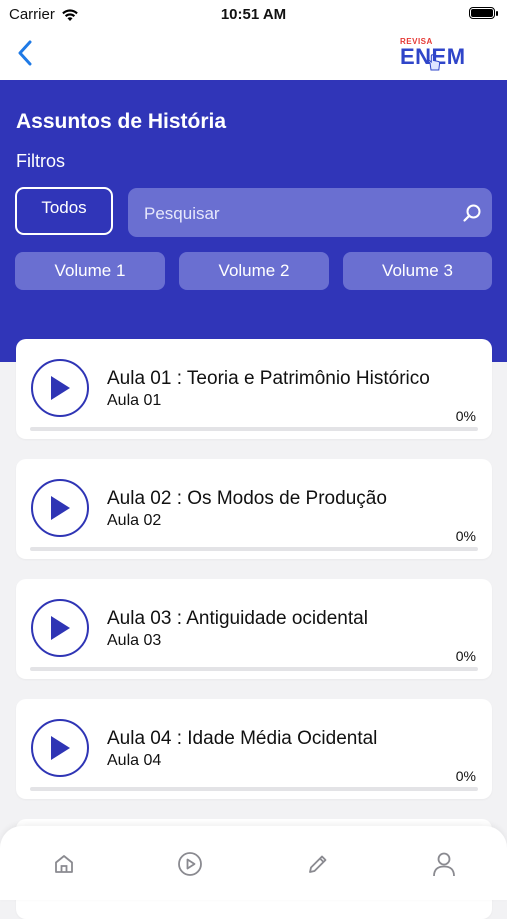 Image resolution: width=507 pixels, height=919 pixels. Describe the element at coordinates (434, 62) in the screenshot. I see `hand-cursor-icon` at that location.